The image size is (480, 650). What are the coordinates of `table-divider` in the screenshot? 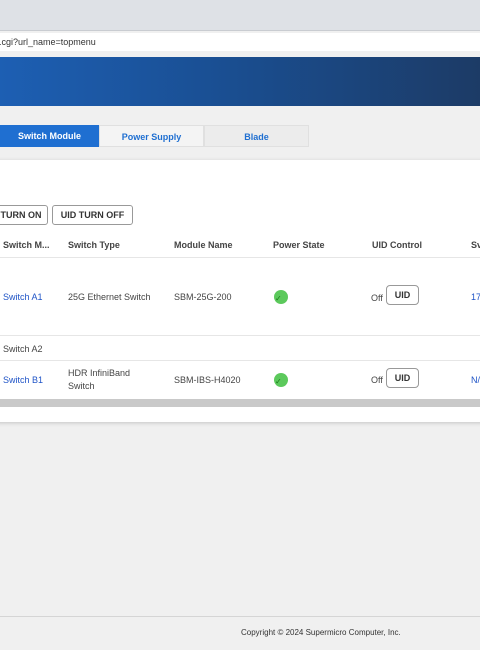 It's located at (240, 257).